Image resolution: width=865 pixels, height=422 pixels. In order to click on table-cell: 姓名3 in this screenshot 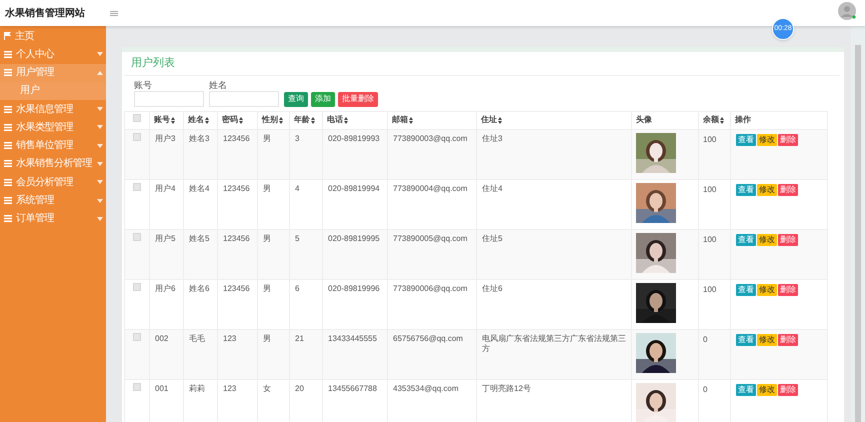, I will do `click(201, 154)`.